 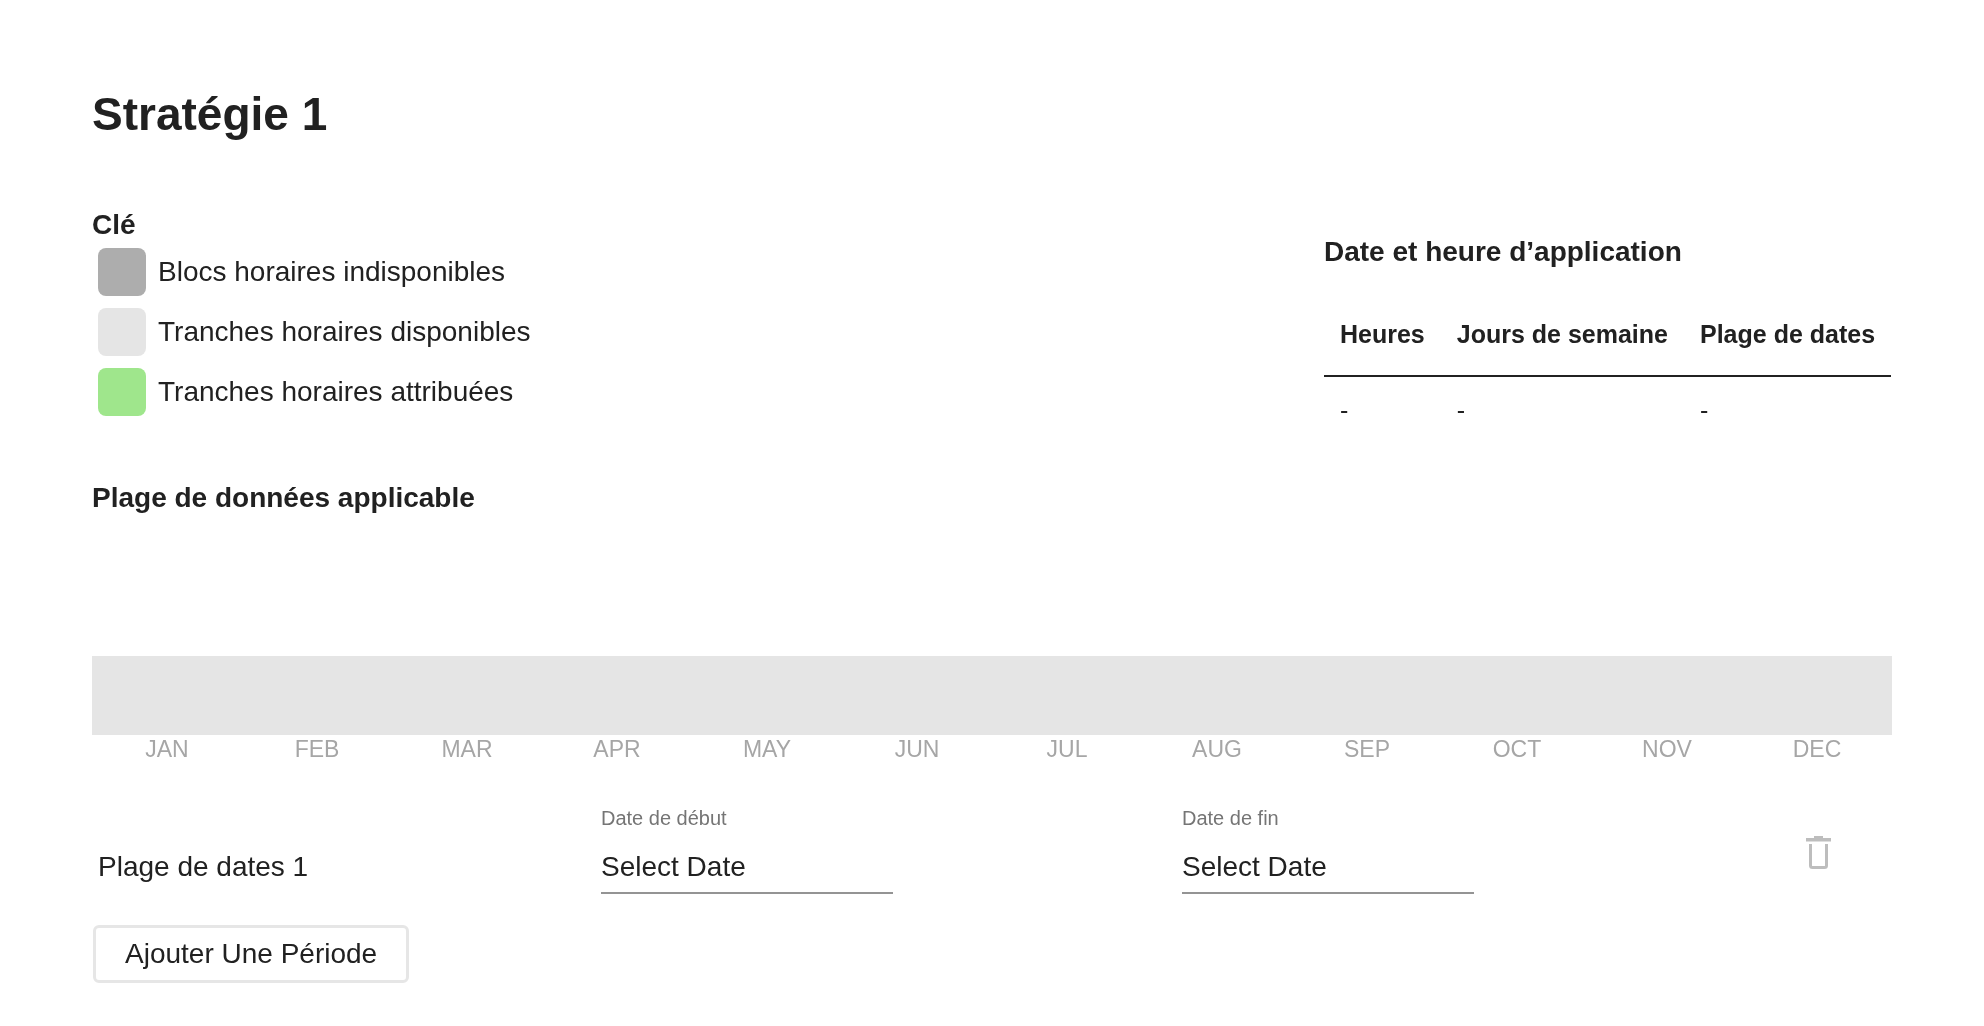 What do you see at coordinates (167, 749) in the screenshot?
I see `month-label: JAN` at bounding box center [167, 749].